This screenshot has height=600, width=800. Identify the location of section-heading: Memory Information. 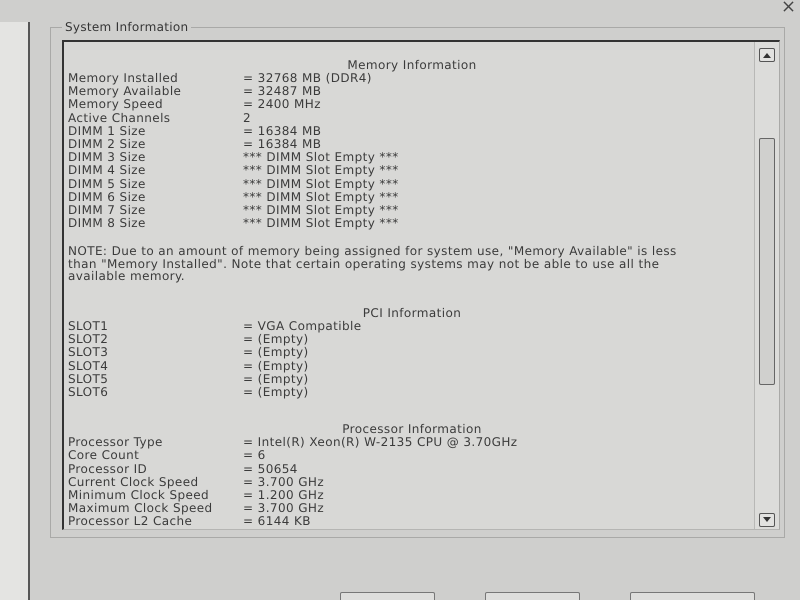
(412, 65).